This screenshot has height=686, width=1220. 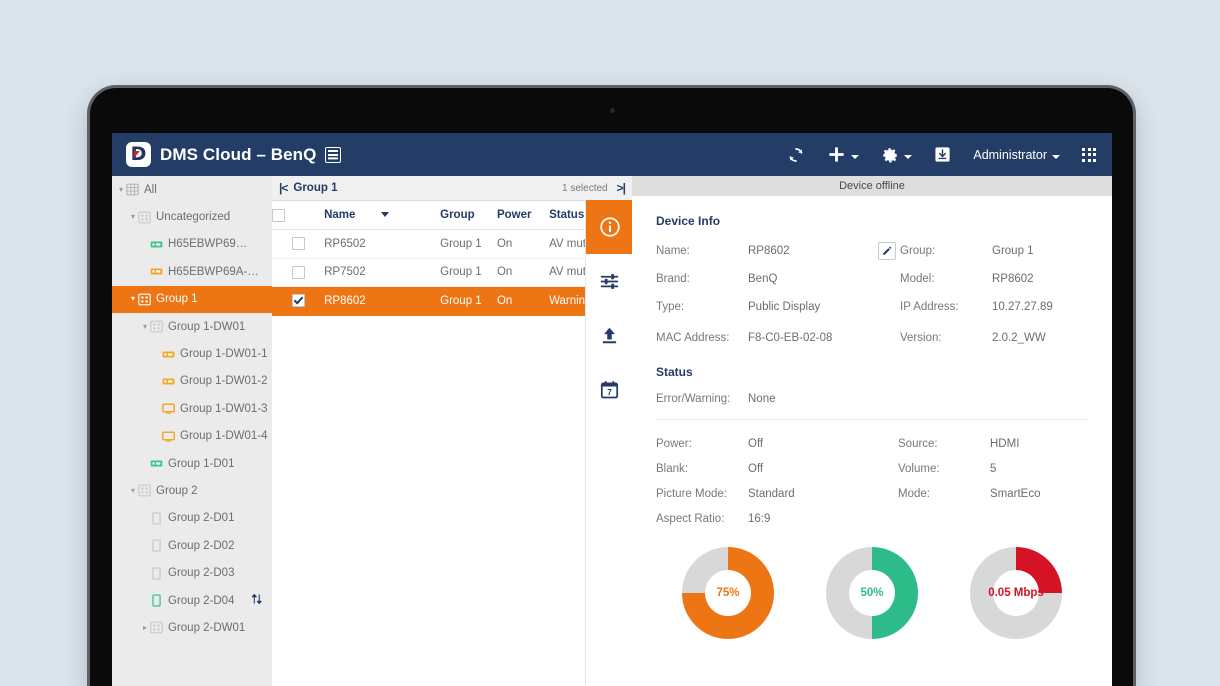 I want to click on tree-item-label: Group 1, so click(x=177, y=299).